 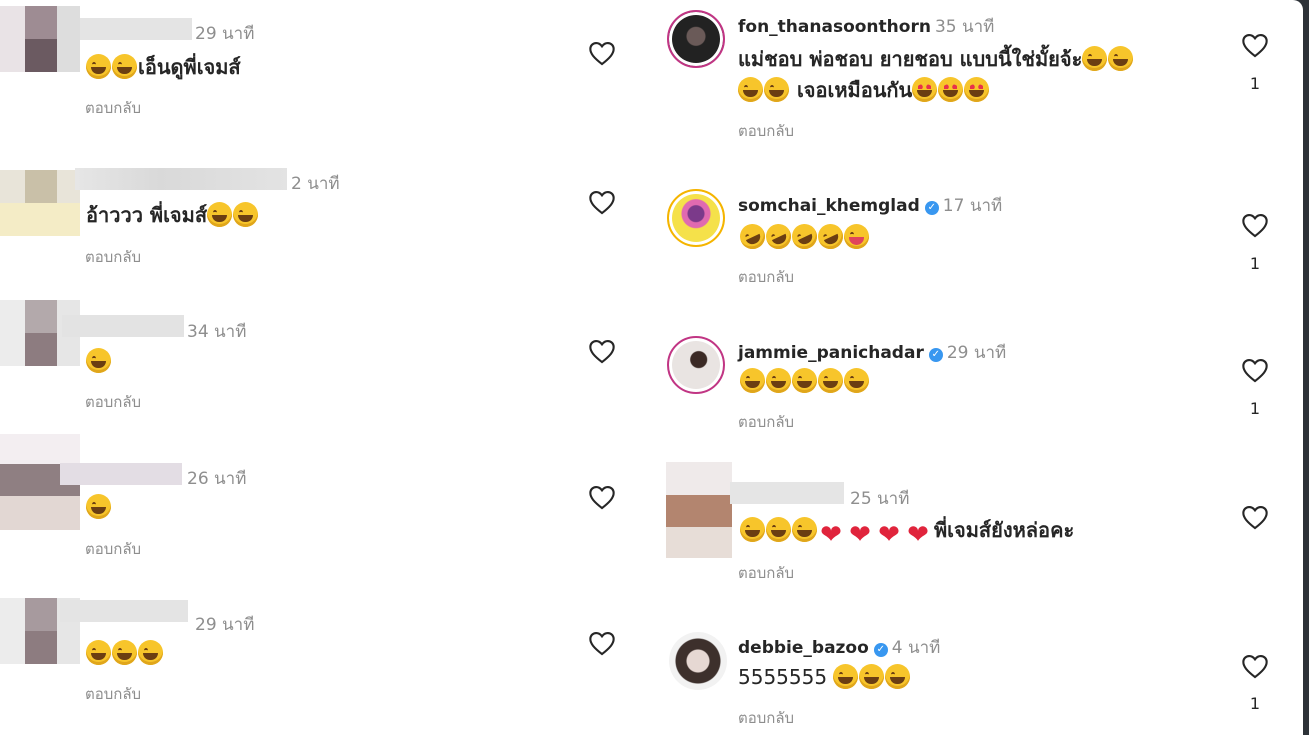 What do you see at coordinates (916, 648) in the screenshot?
I see `comment-time: 4 นาที` at bounding box center [916, 648].